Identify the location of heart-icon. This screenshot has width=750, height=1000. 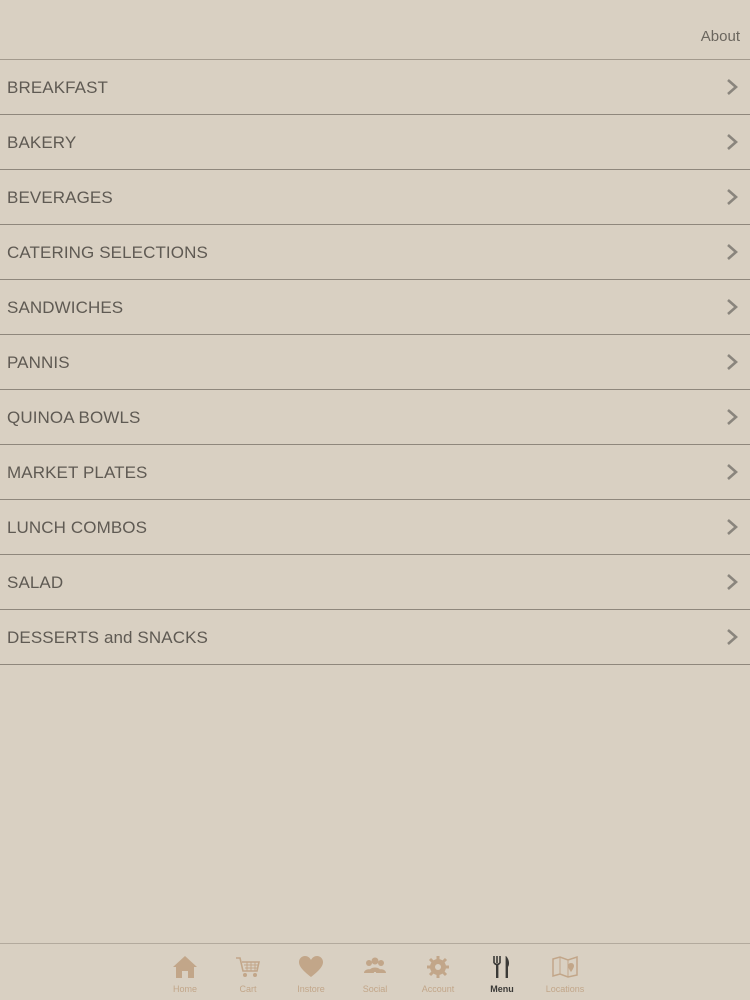
(311, 966).